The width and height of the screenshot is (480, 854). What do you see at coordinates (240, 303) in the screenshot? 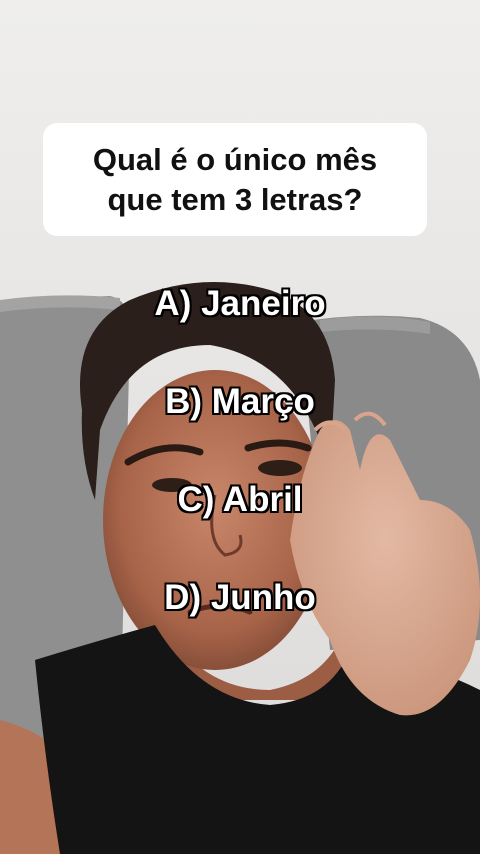
I see `option-a: A) Janeiro` at bounding box center [240, 303].